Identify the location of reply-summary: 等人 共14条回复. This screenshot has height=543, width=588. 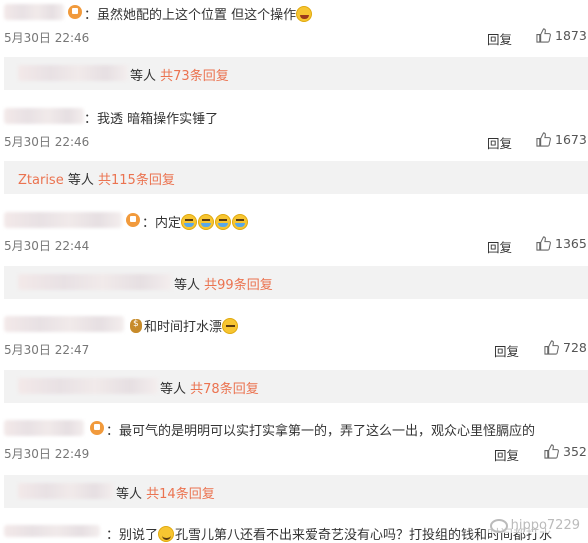
(296, 491).